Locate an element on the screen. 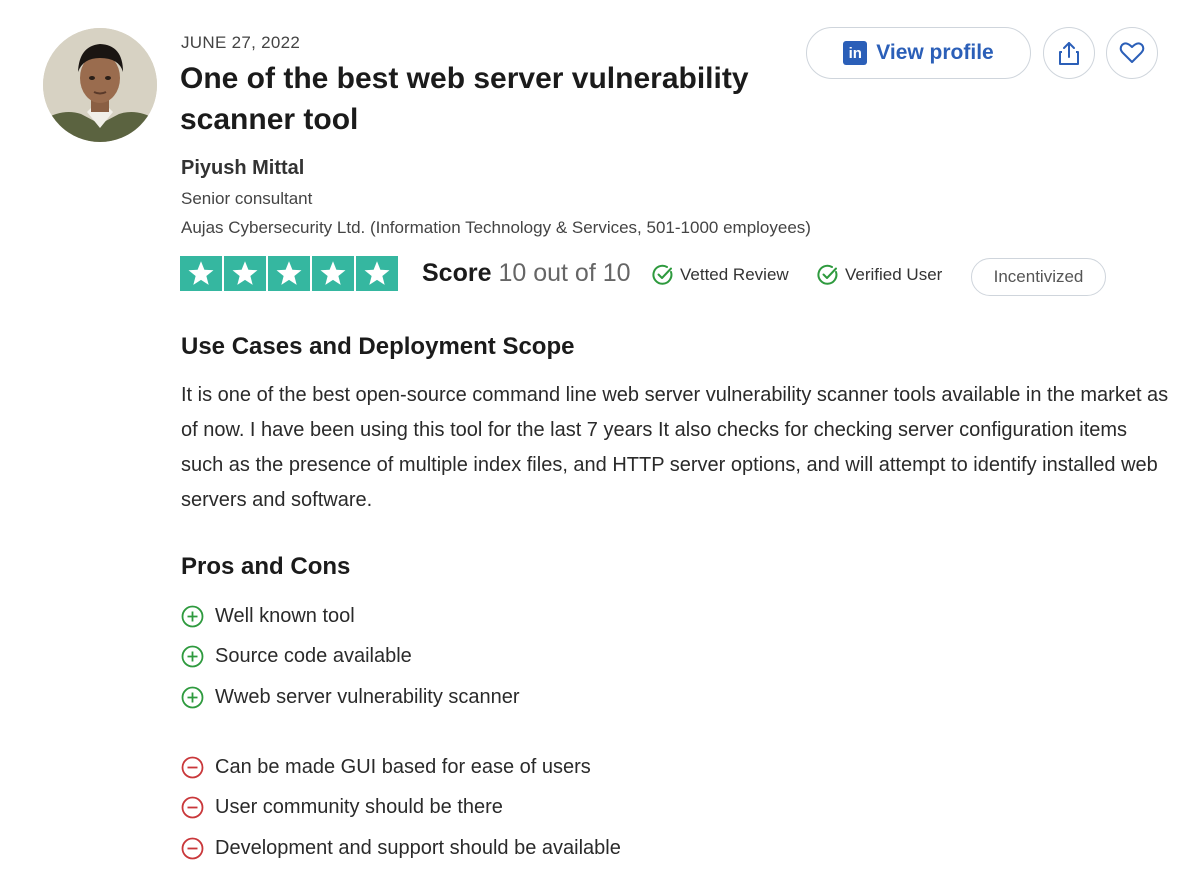 The image size is (1200, 883). score: Score 10 out of 10 is located at coordinates (526, 273).